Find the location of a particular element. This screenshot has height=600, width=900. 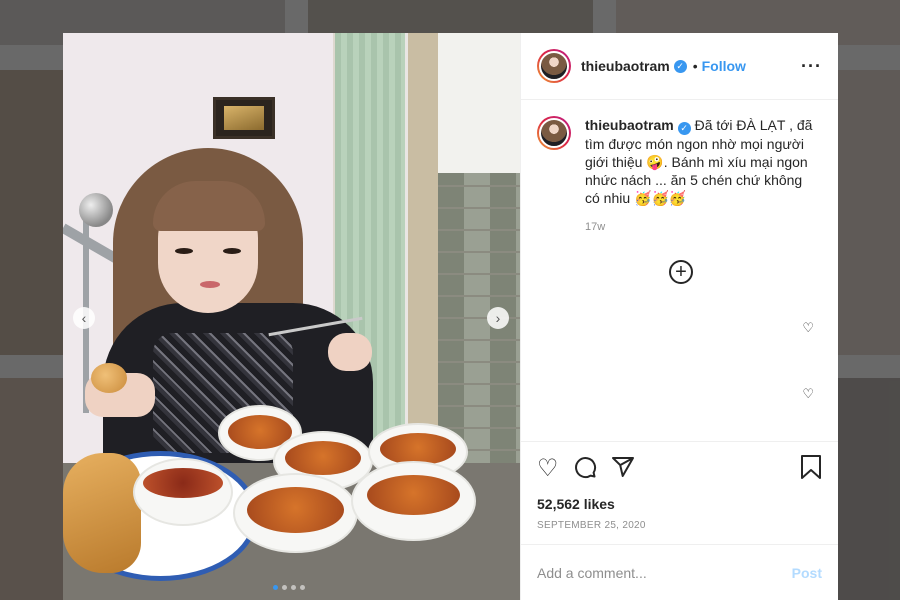

photo-white-wall is located at coordinates (479, 103).